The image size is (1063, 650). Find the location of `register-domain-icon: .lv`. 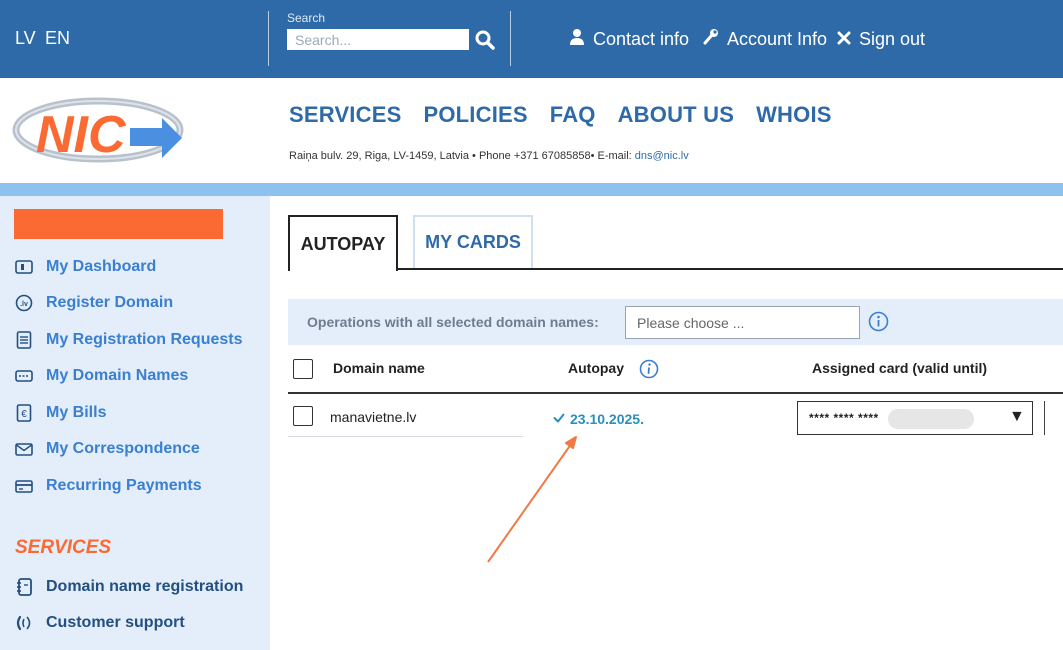

register-domain-icon: .lv is located at coordinates (24, 303).